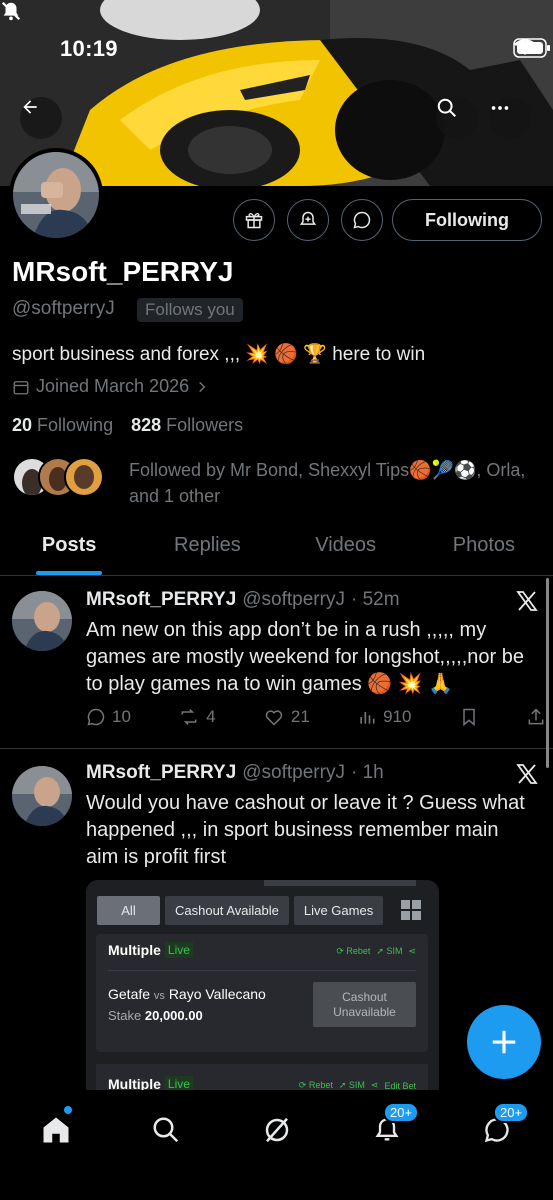 The height and width of the screenshot is (1200, 553). I want to click on match-name: Getafe vs Rayo Vallecano, so click(187, 994).